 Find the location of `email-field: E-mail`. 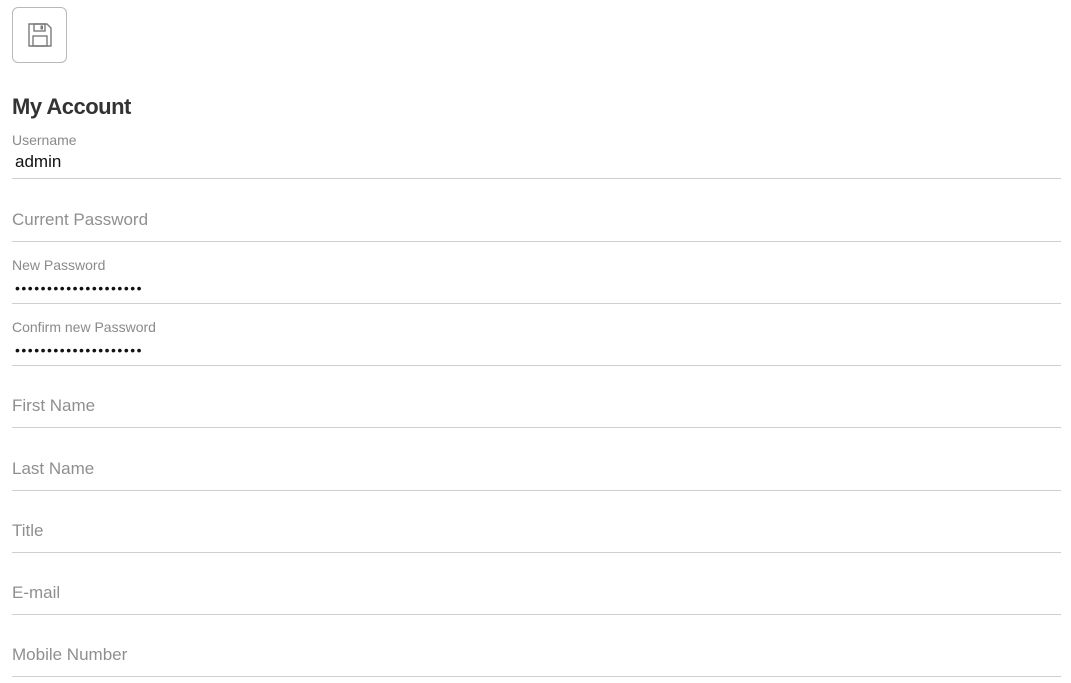

email-field: E-mail is located at coordinates (536, 584).